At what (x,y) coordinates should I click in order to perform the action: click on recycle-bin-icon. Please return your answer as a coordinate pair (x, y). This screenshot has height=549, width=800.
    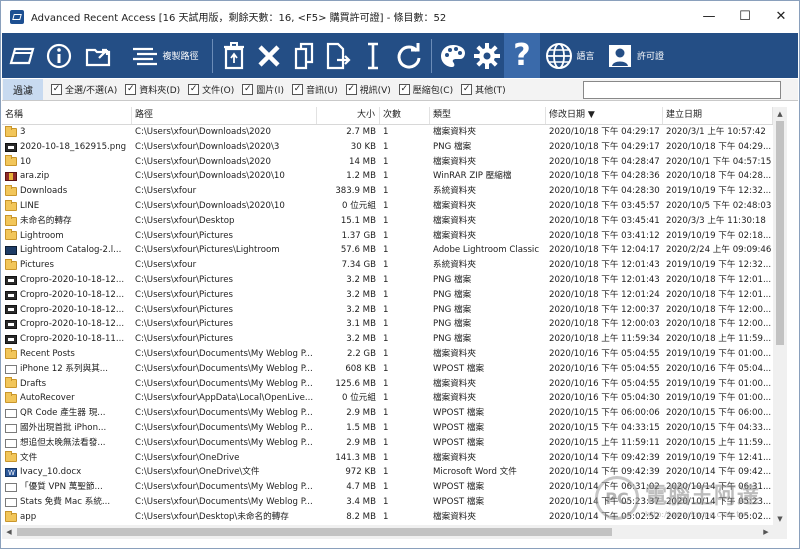
    Looking at the image, I should click on (234, 55).